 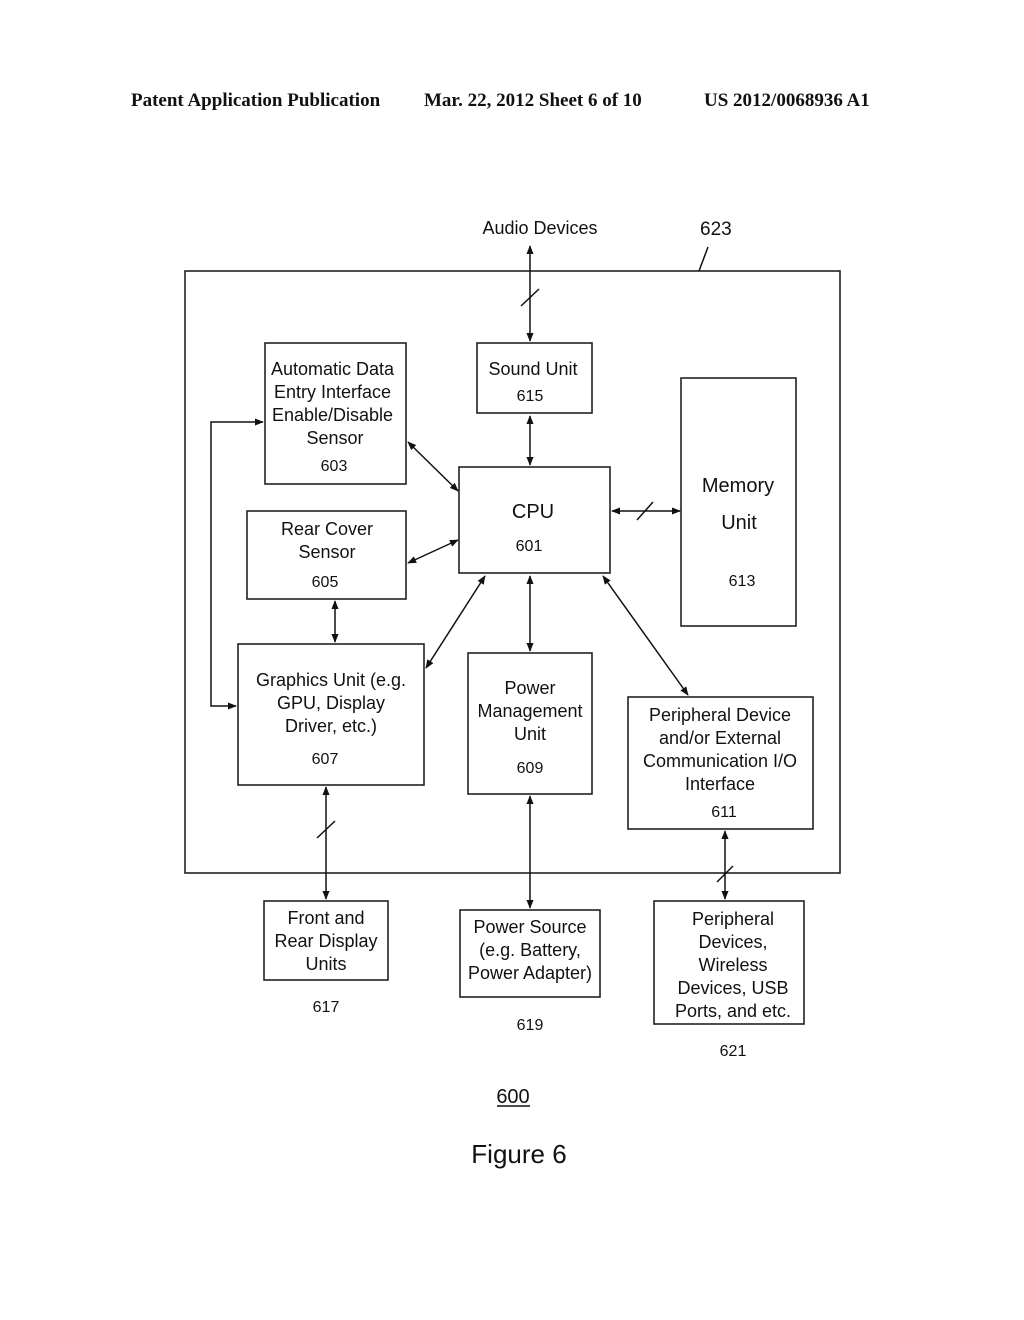 What do you see at coordinates (327, 529) in the screenshot?
I see `svg-text: Rear Cover` at bounding box center [327, 529].